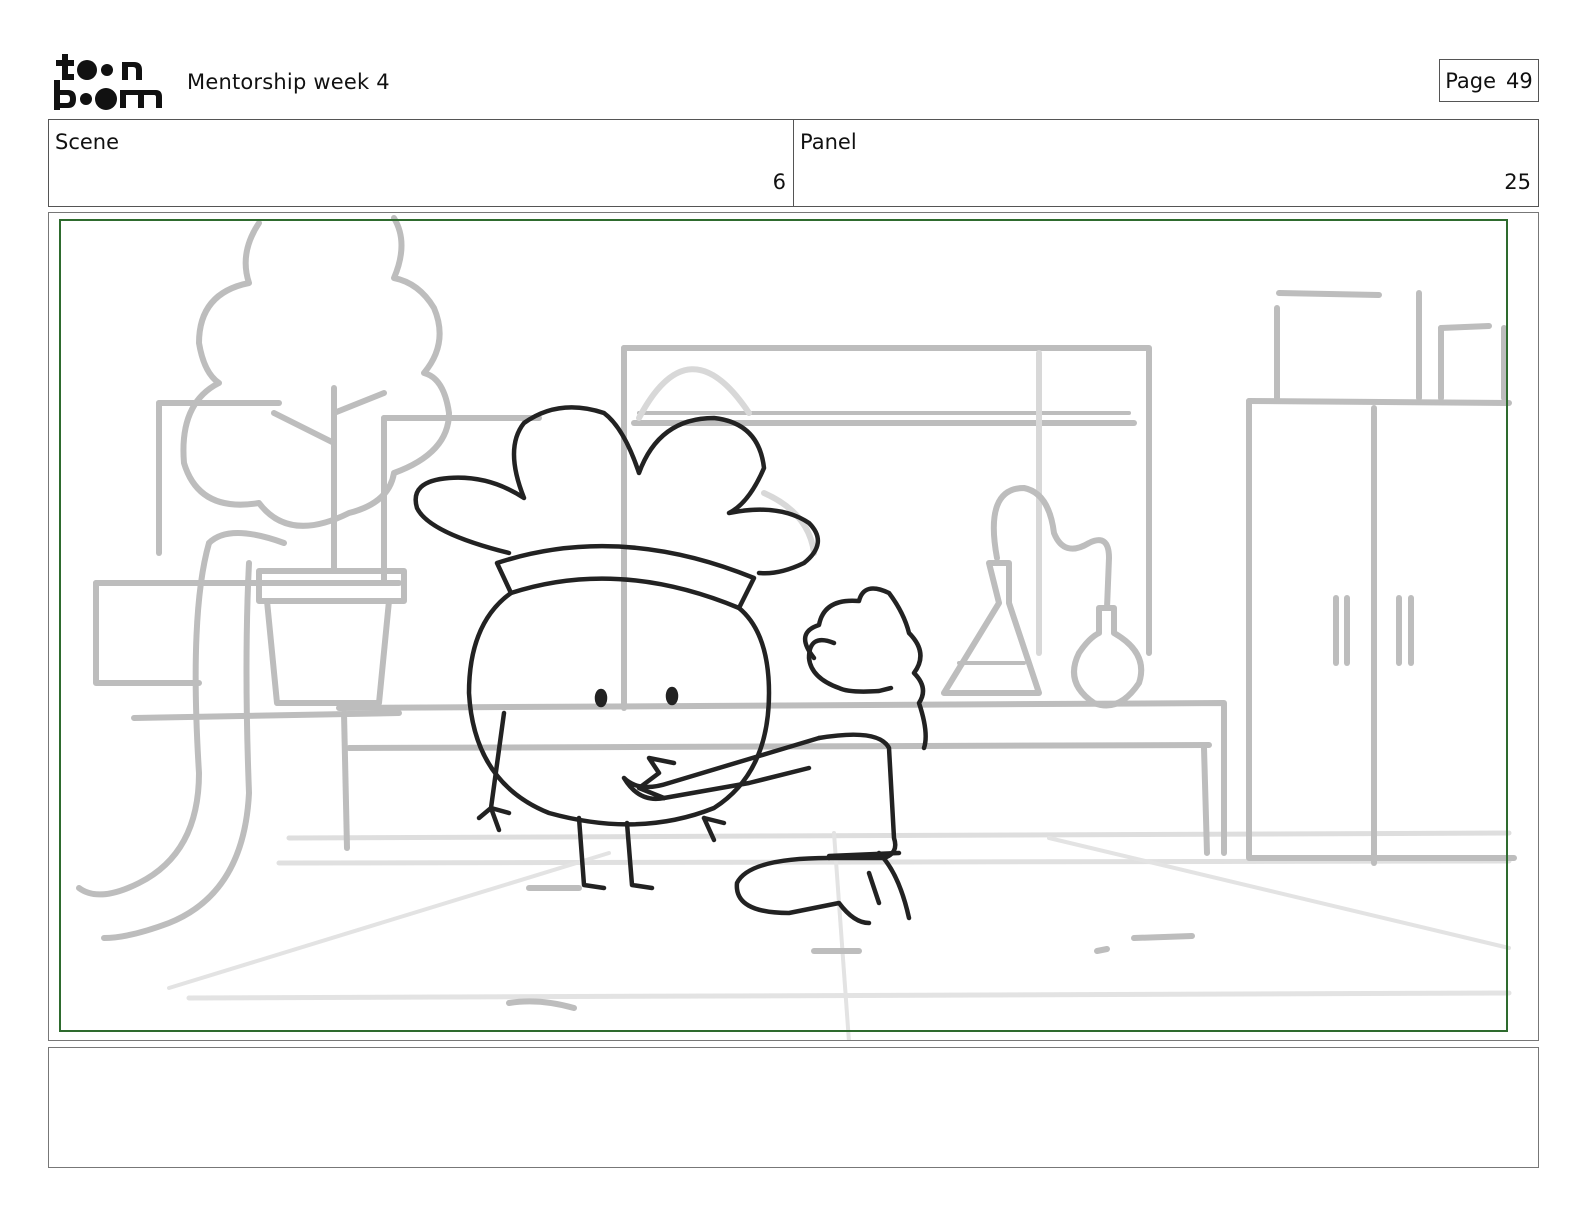 The image size is (1584, 1224). Describe the element at coordinates (108, 82) in the screenshot. I see `toon-boom-logo` at that location.